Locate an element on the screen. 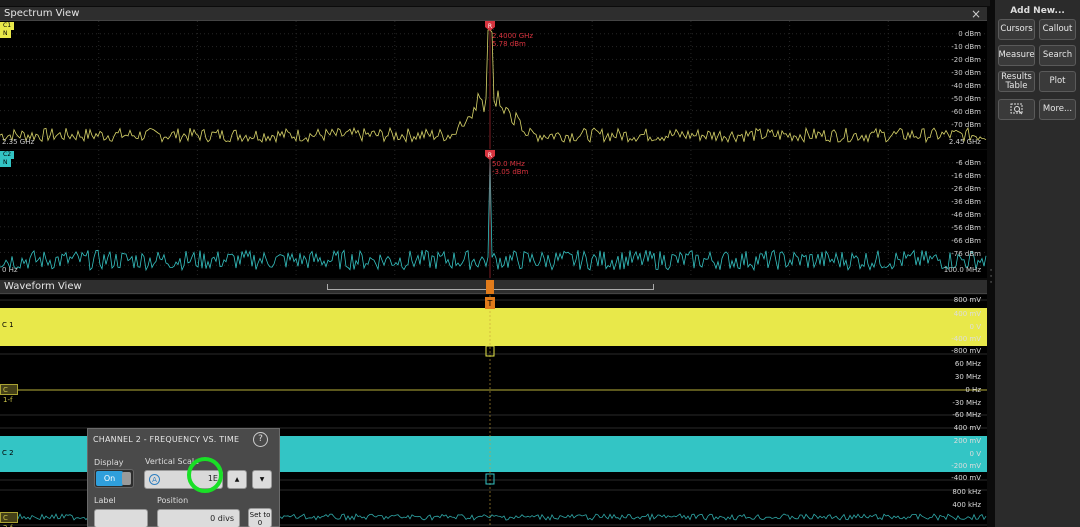 The image size is (1080, 527). spectrum-view-header: Spectrum View × is located at coordinates (493, 14).